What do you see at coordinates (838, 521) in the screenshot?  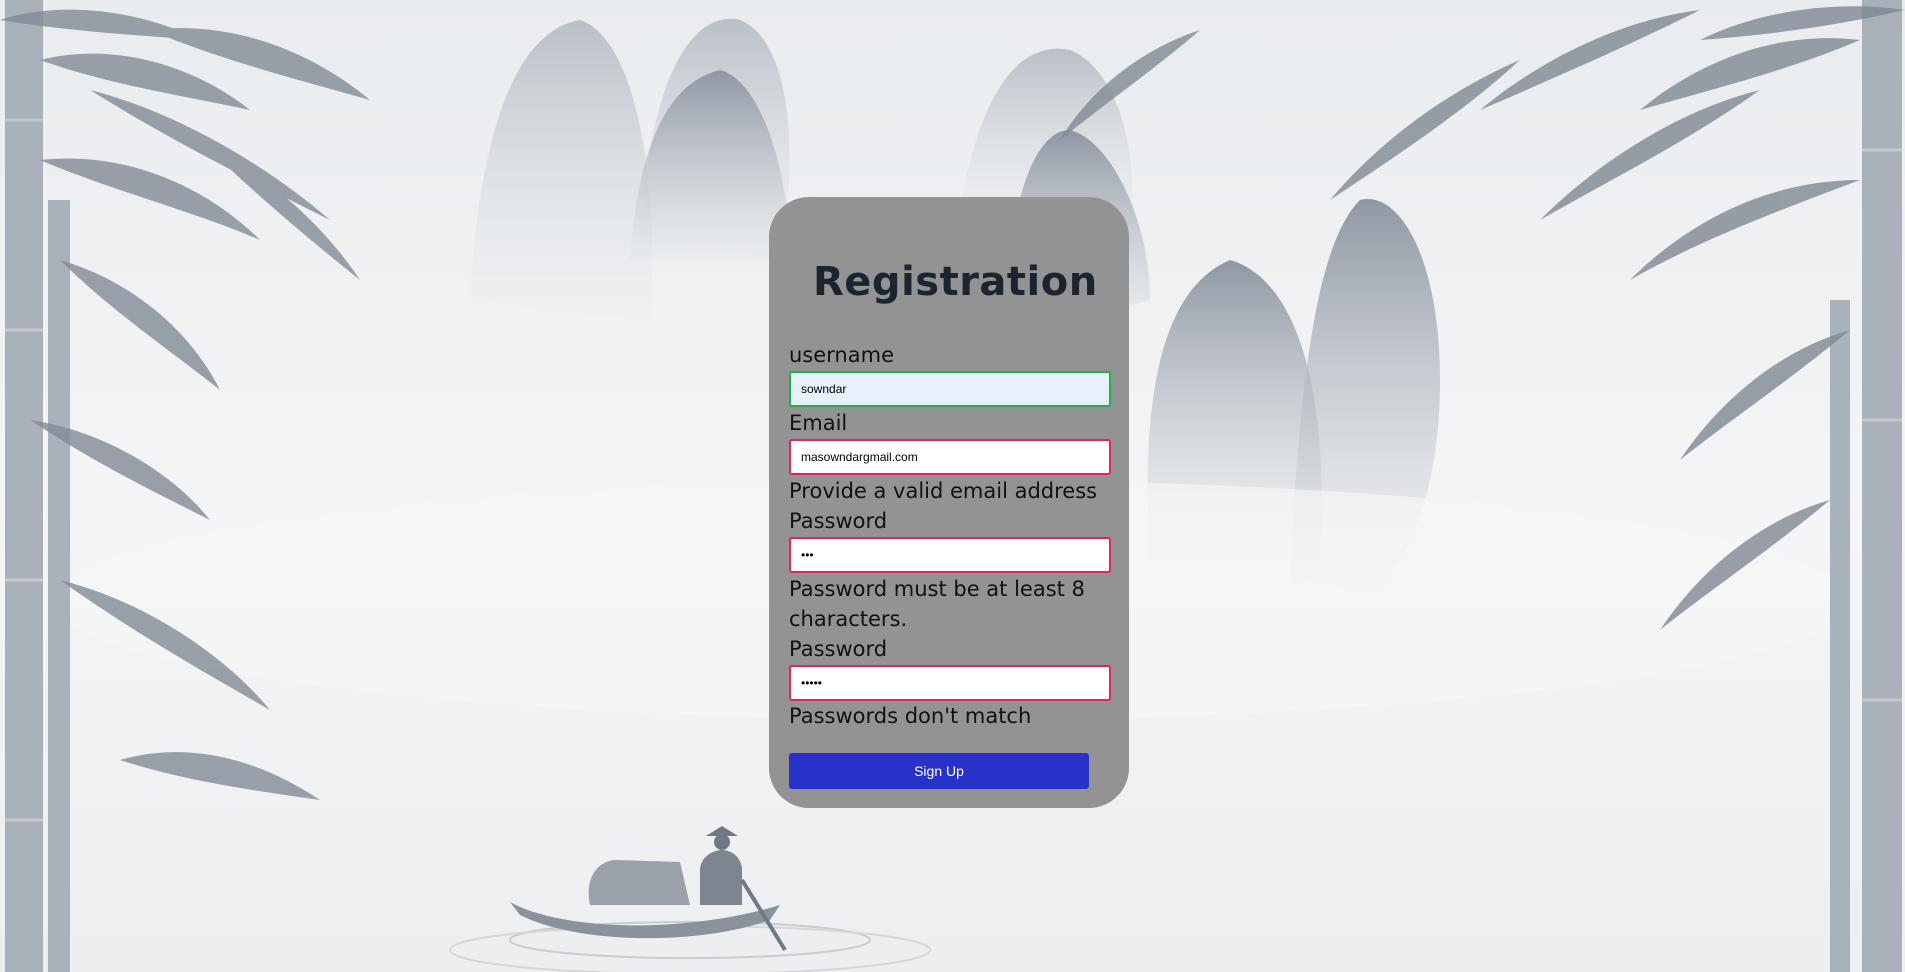 I see `password-label: Password` at bounding box center [838, 521].